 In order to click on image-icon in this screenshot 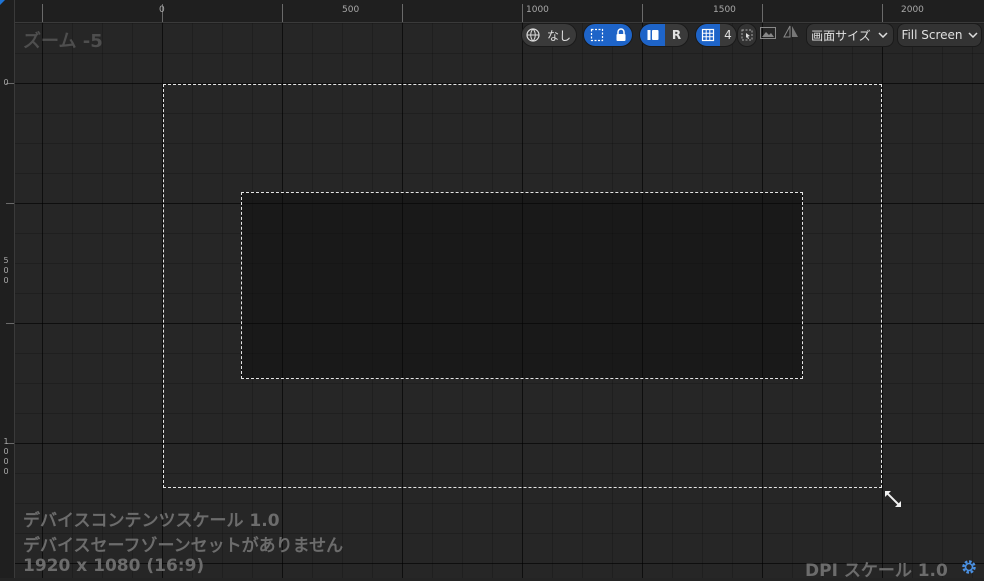, I will do `click(770, 35)`.